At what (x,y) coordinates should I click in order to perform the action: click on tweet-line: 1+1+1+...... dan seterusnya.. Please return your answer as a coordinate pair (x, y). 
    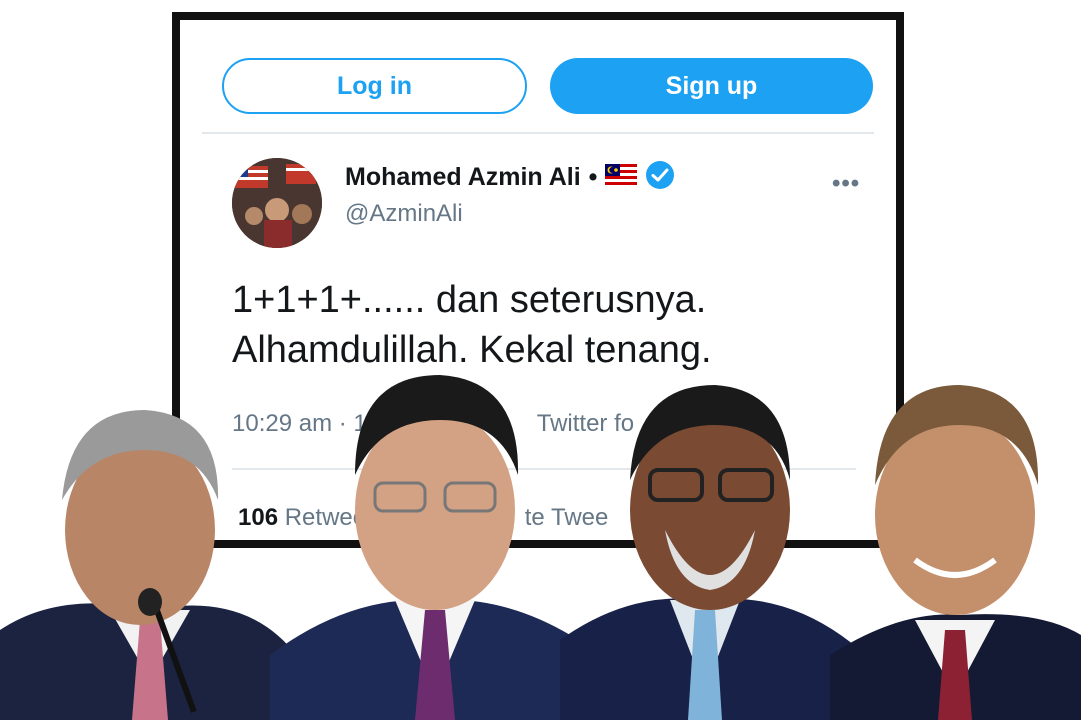
    Looking at the image, I should click on (469, 300).